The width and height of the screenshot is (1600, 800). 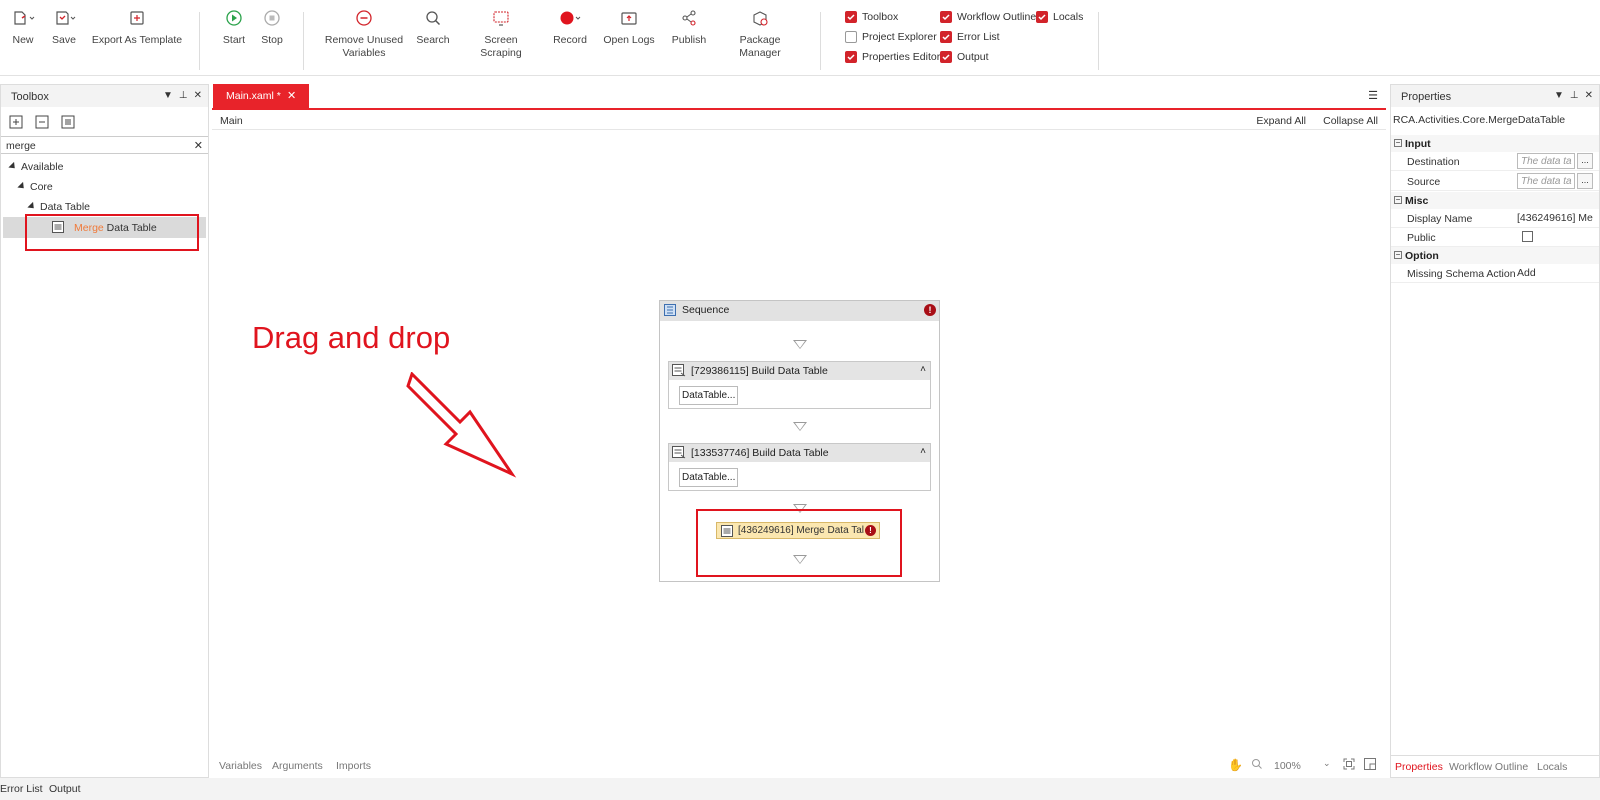 I want to click on activity-header: [133537746] Build Data Table ˄, so click(x=799, y=453).